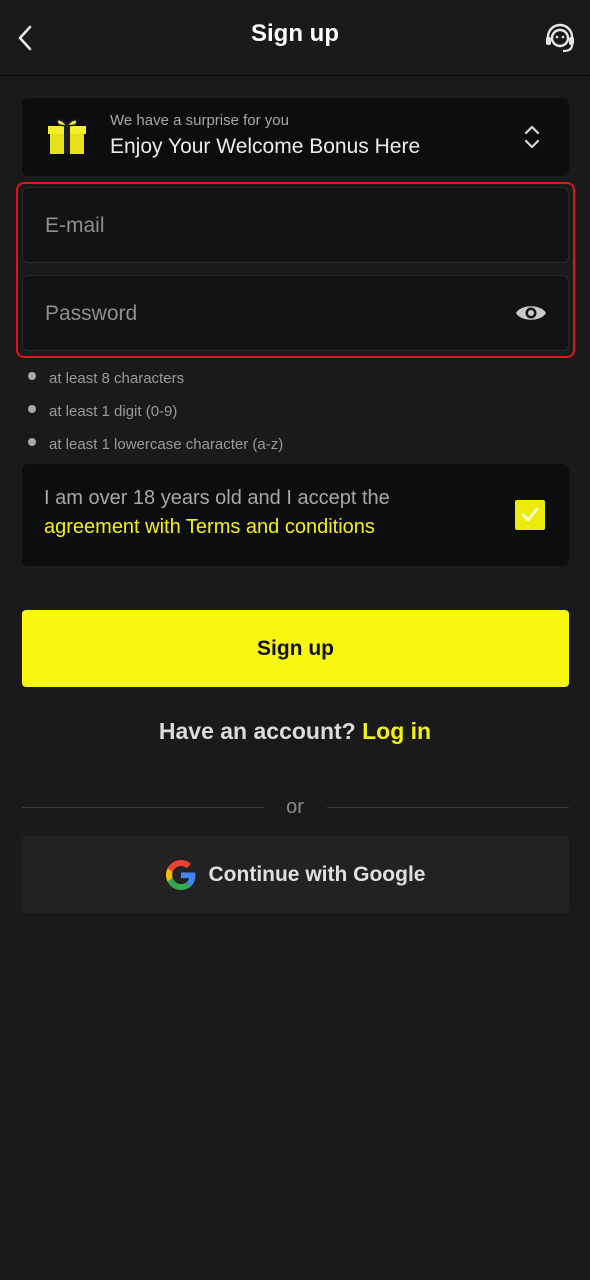 This screenshot has height=1280, width=590. I want to click on email-field-container, so click(295, 225).